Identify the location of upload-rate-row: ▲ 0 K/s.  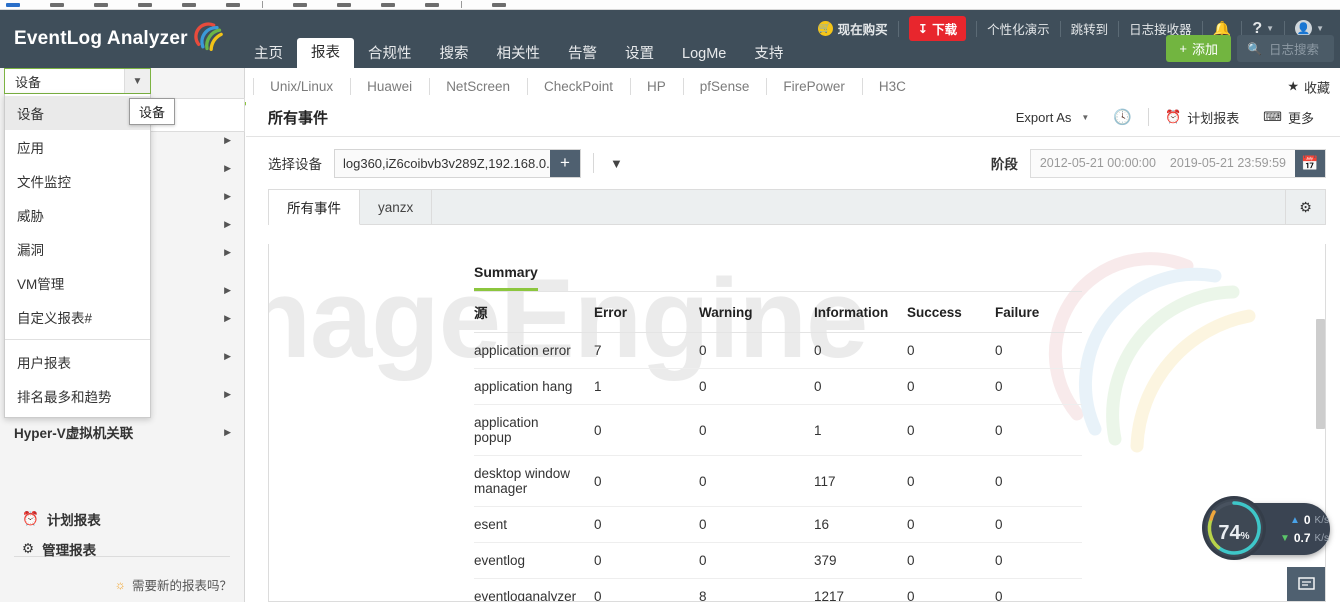
(1299, 520).